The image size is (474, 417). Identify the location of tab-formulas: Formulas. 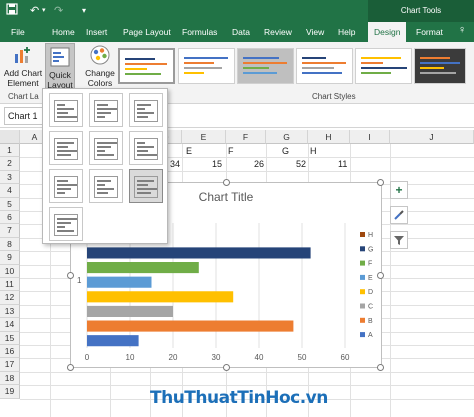
(199, 32).